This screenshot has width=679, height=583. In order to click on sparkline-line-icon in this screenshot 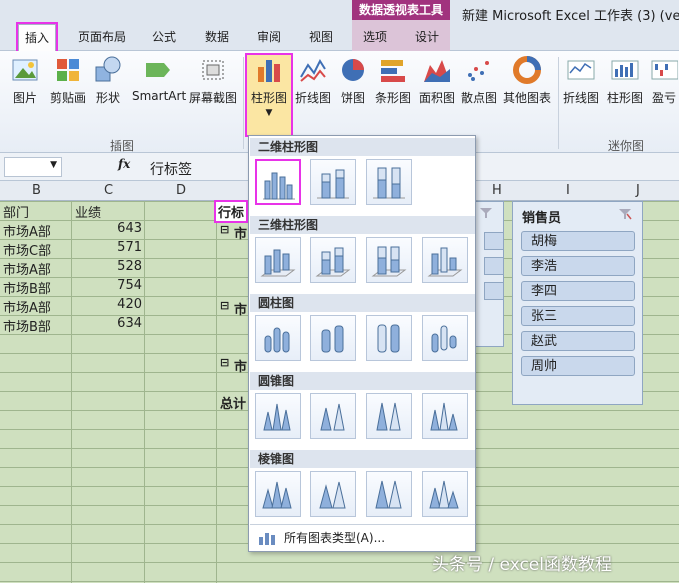, I will do `click(581, 70)`.